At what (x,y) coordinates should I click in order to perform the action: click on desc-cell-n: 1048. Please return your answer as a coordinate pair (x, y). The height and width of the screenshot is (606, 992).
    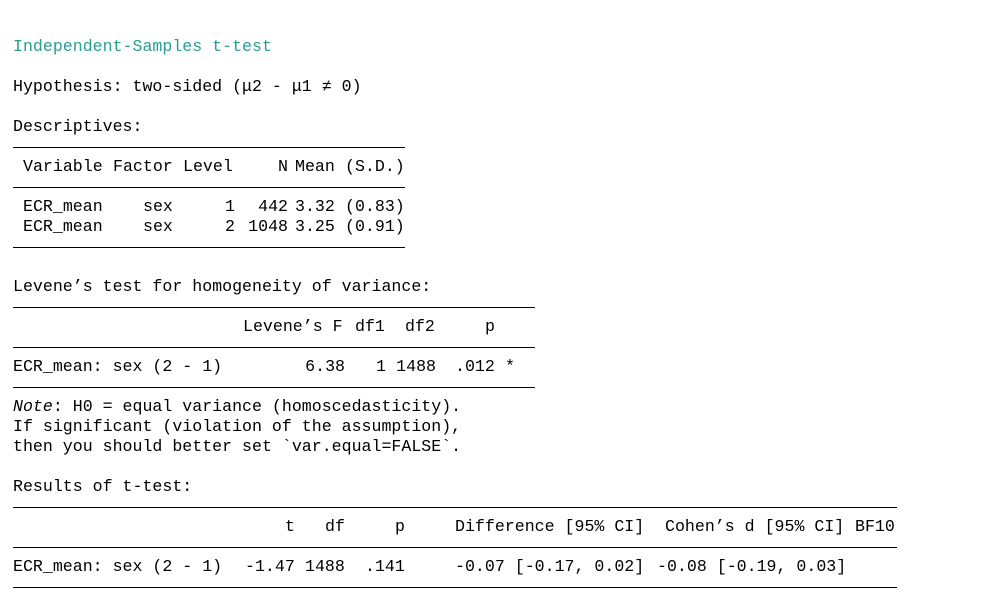
    Looking at the image, I should click on (268, 226).